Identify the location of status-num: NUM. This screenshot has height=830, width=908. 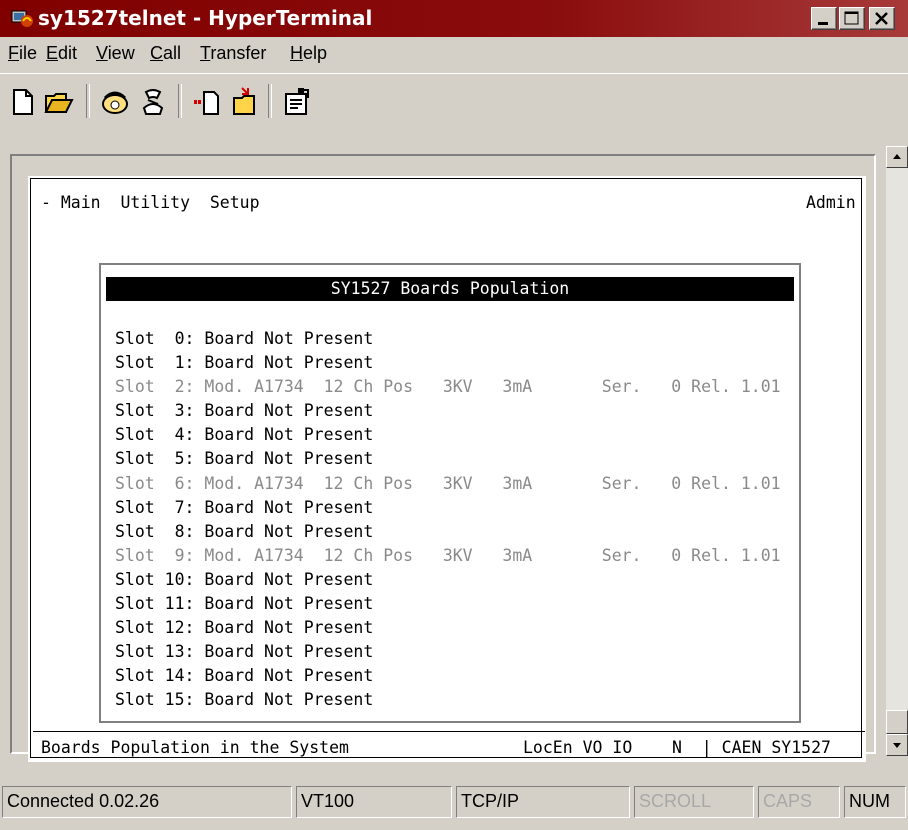
(875, 802).